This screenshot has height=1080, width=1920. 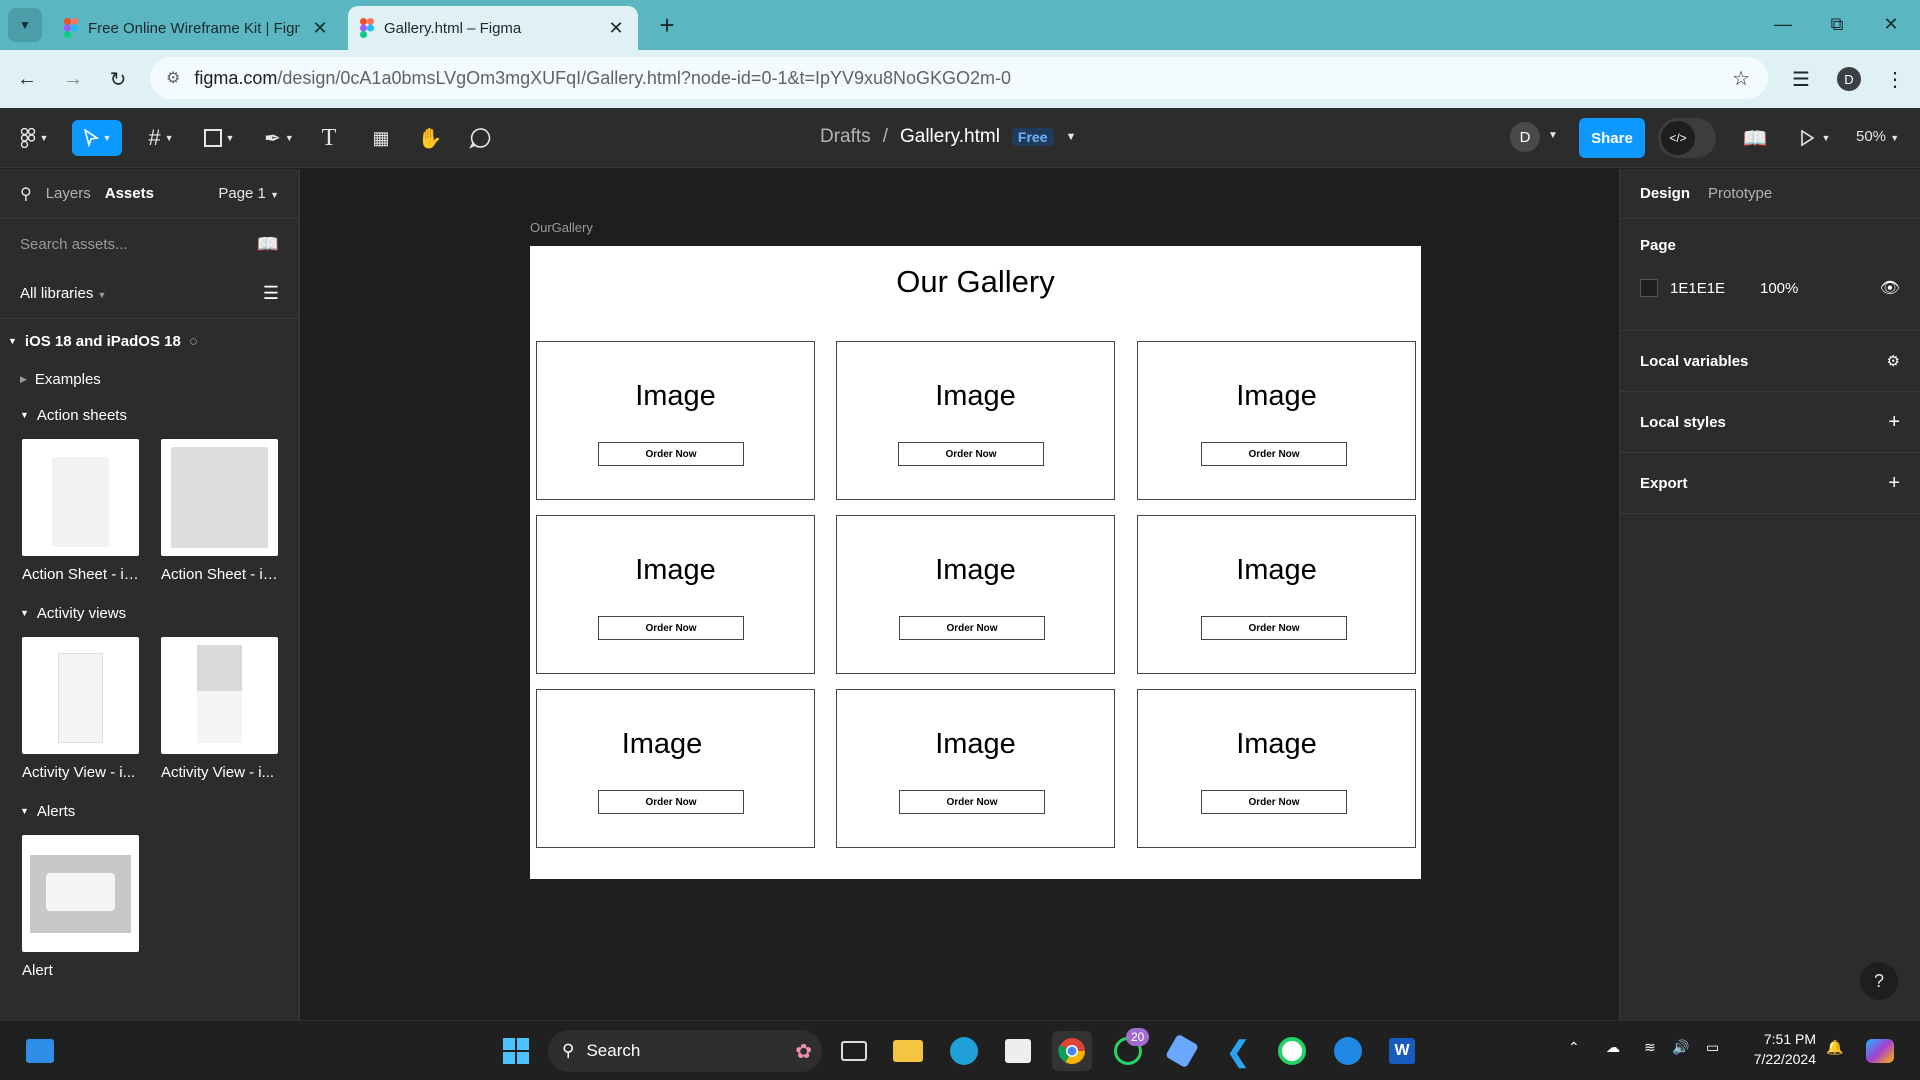 I want to click on asset-thumbnail: Alert, so click(x=80, y=907).